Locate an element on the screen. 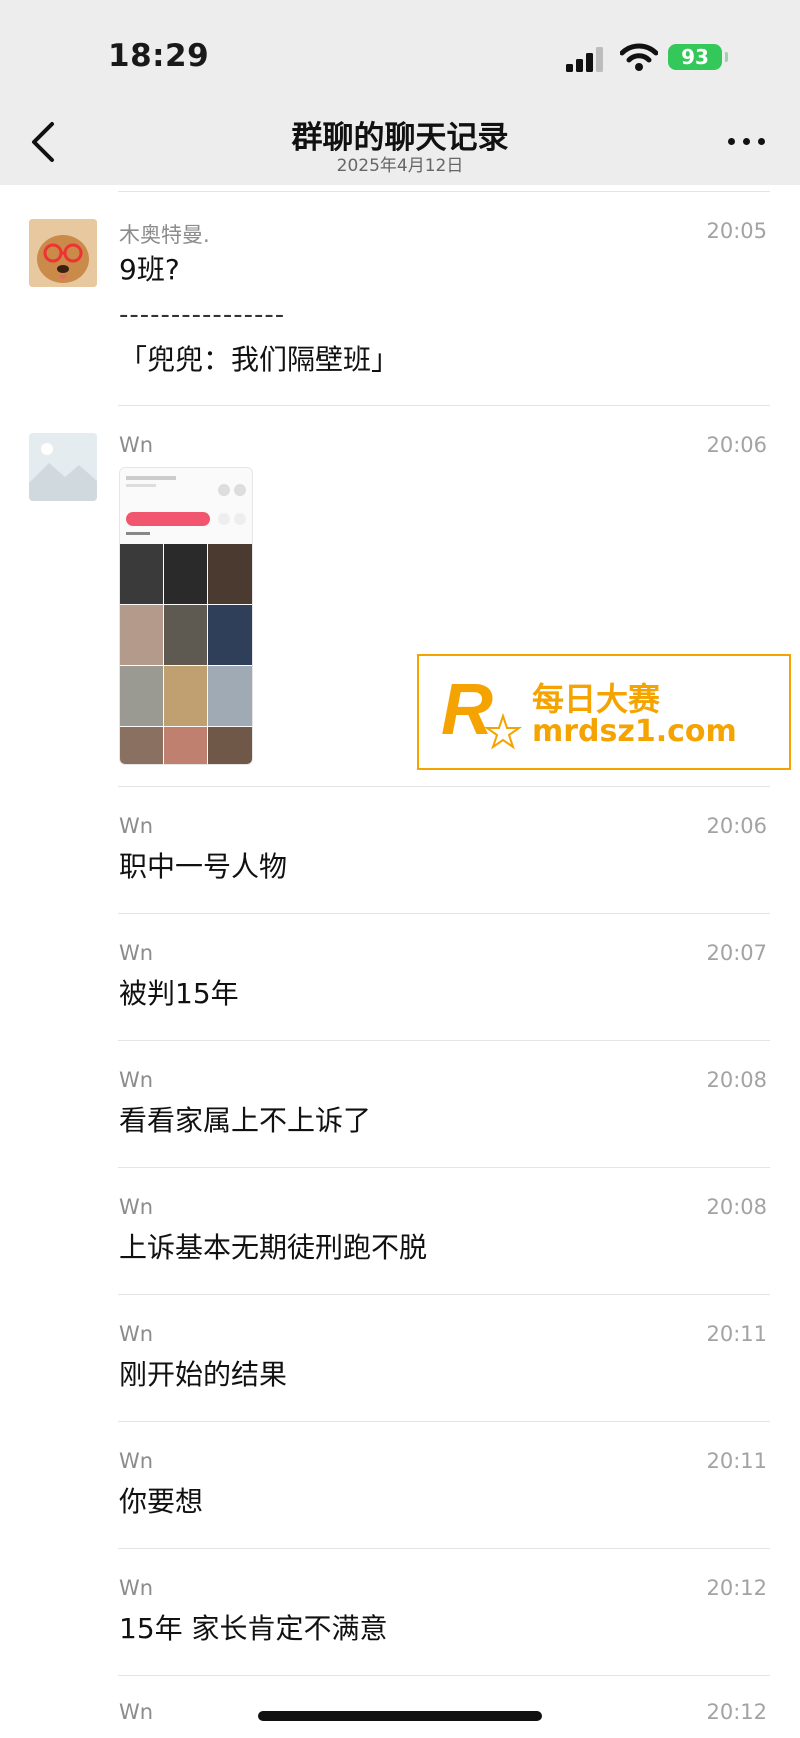 The image size is (800, 1738). profile-screenshot-image is located at coordinates (186, 616).